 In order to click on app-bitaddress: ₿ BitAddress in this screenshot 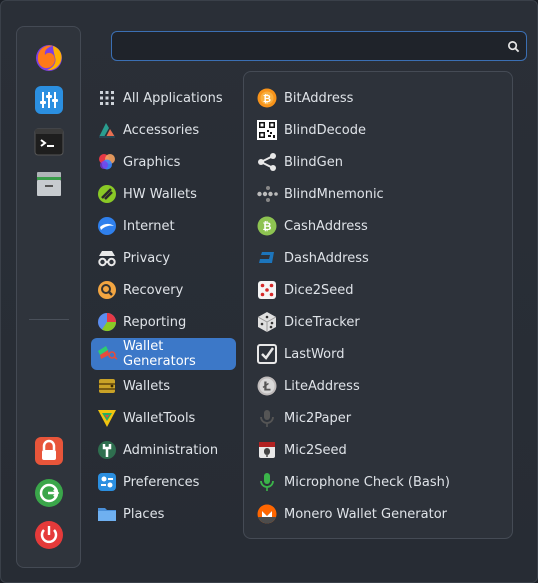, I will do `click(381, 98)`.